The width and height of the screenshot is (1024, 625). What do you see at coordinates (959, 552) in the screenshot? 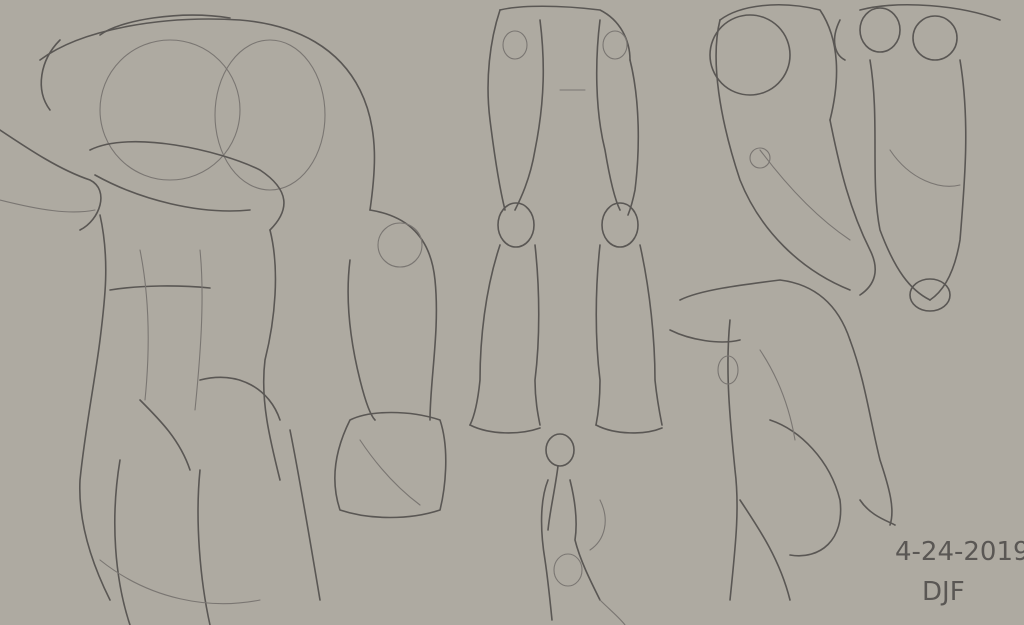
I see `date-annotation: 4-24-2019` at bounding box center [959, 552].